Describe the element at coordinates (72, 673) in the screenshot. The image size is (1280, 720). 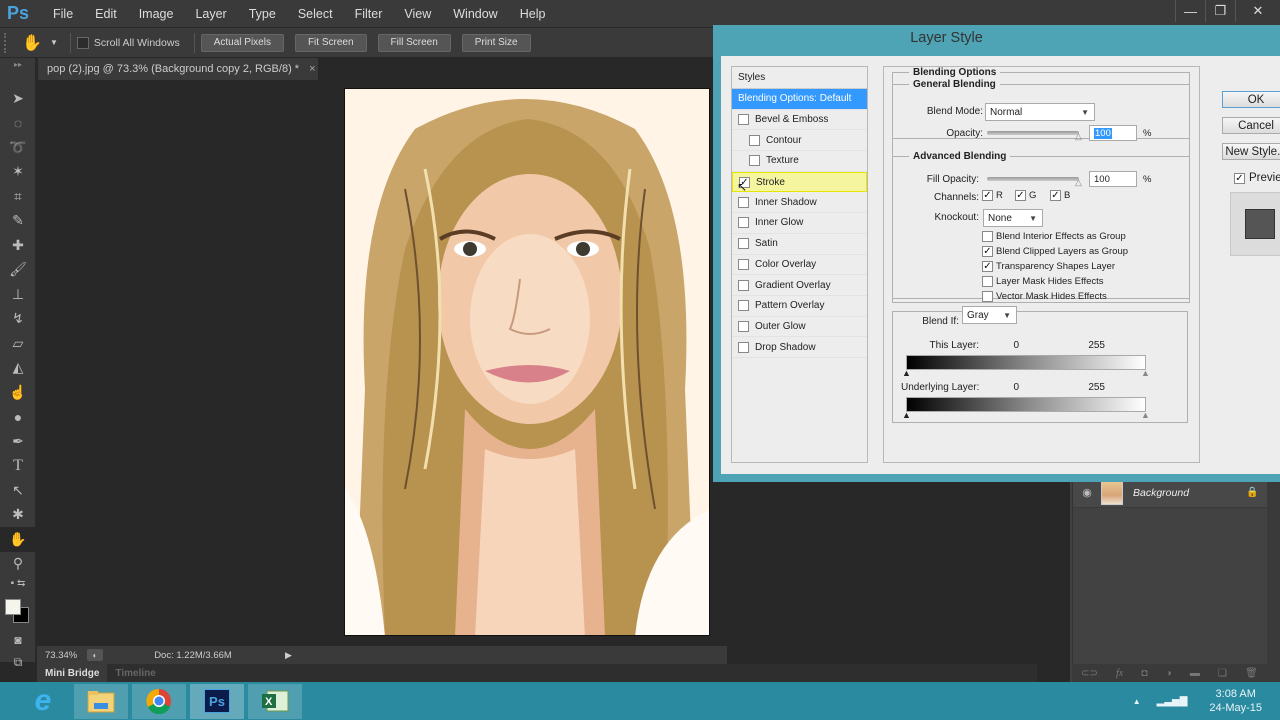
I see `tab-mini-bridge: Mini Bridge` at that location.